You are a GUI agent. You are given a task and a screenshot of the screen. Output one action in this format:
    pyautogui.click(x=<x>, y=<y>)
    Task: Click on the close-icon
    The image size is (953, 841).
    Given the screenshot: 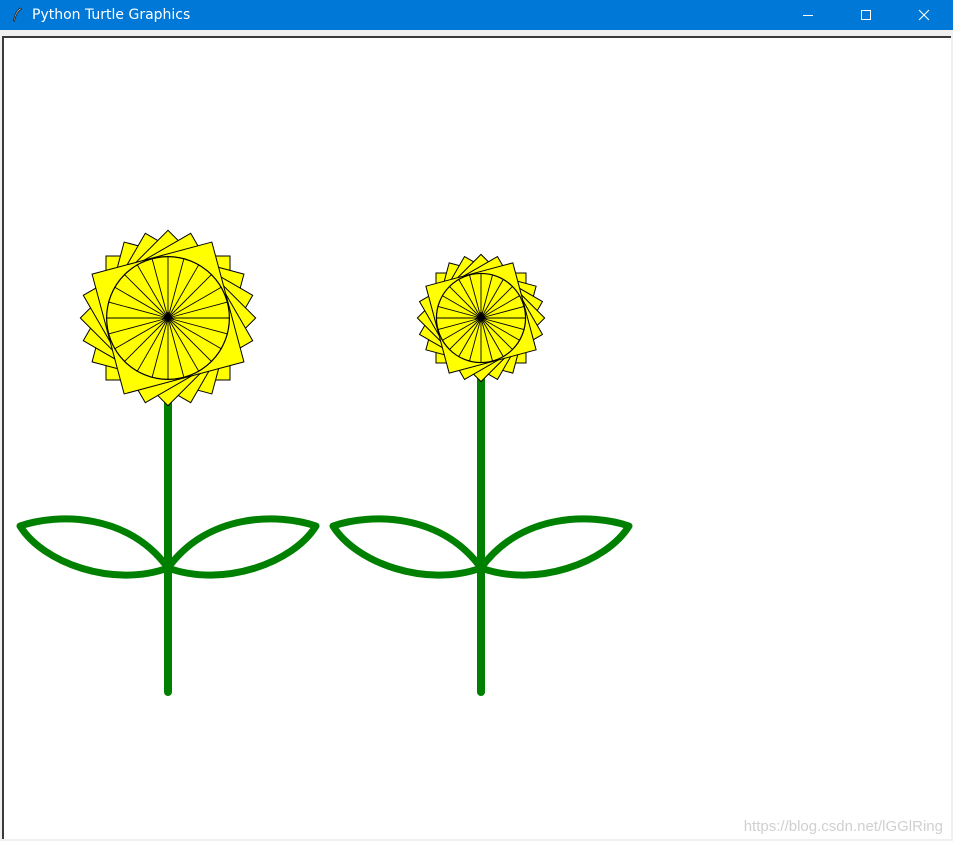 What is the action you would take?
    pyautogui.click(x=924, y=15)
    